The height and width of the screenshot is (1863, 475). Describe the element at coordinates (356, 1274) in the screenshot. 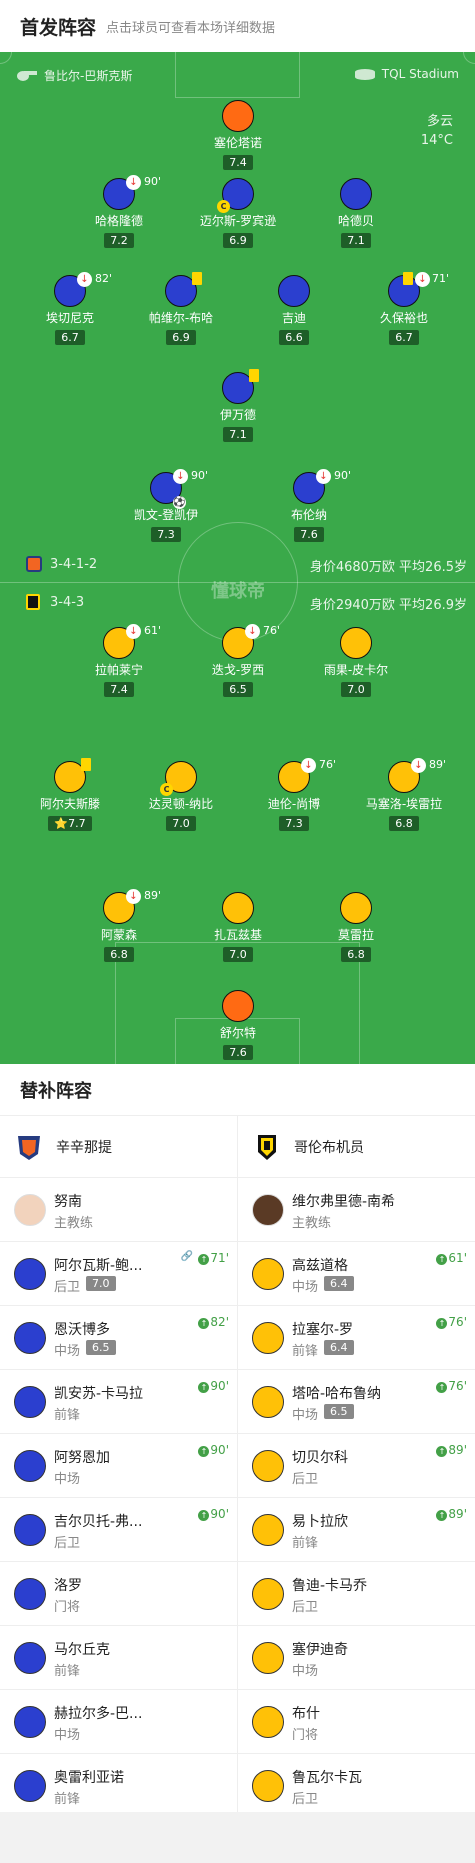

I see `bench-player: 高兹道格 中场 6.4 ↑ 61'` at that location.